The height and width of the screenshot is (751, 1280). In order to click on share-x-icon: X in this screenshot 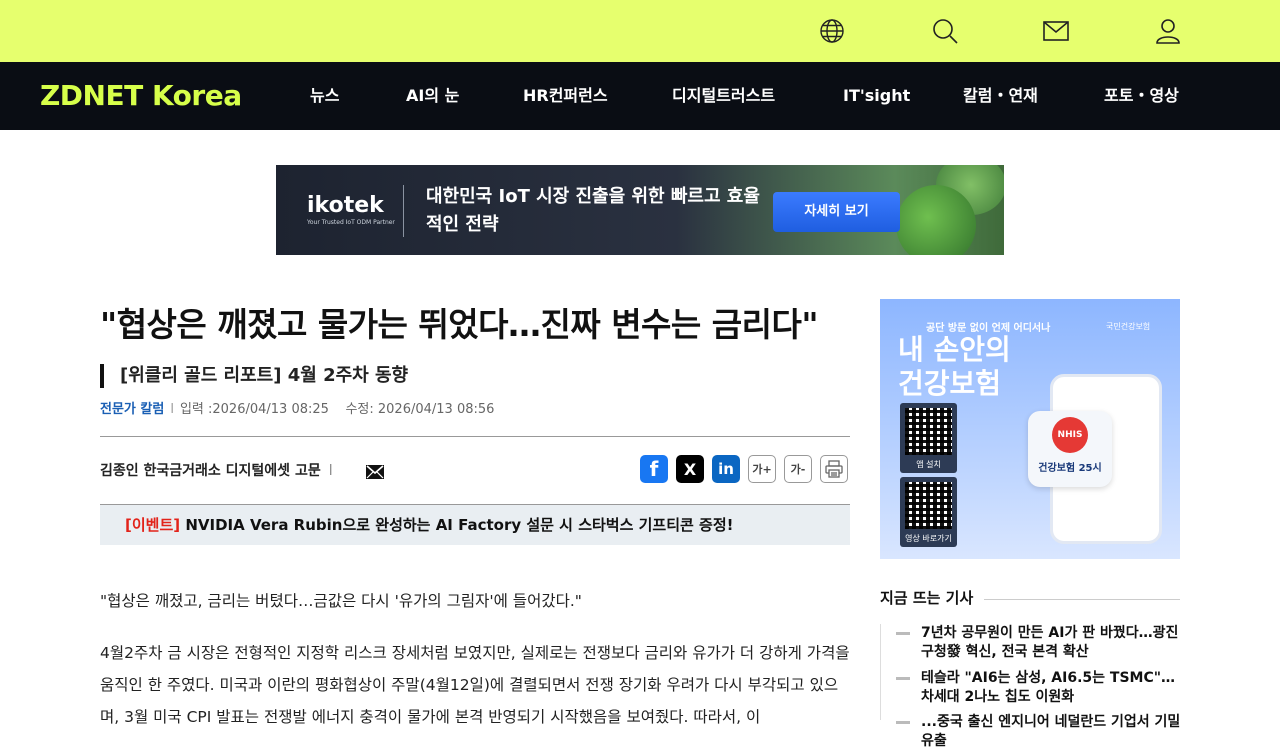, I will do `click(690, 469)`.